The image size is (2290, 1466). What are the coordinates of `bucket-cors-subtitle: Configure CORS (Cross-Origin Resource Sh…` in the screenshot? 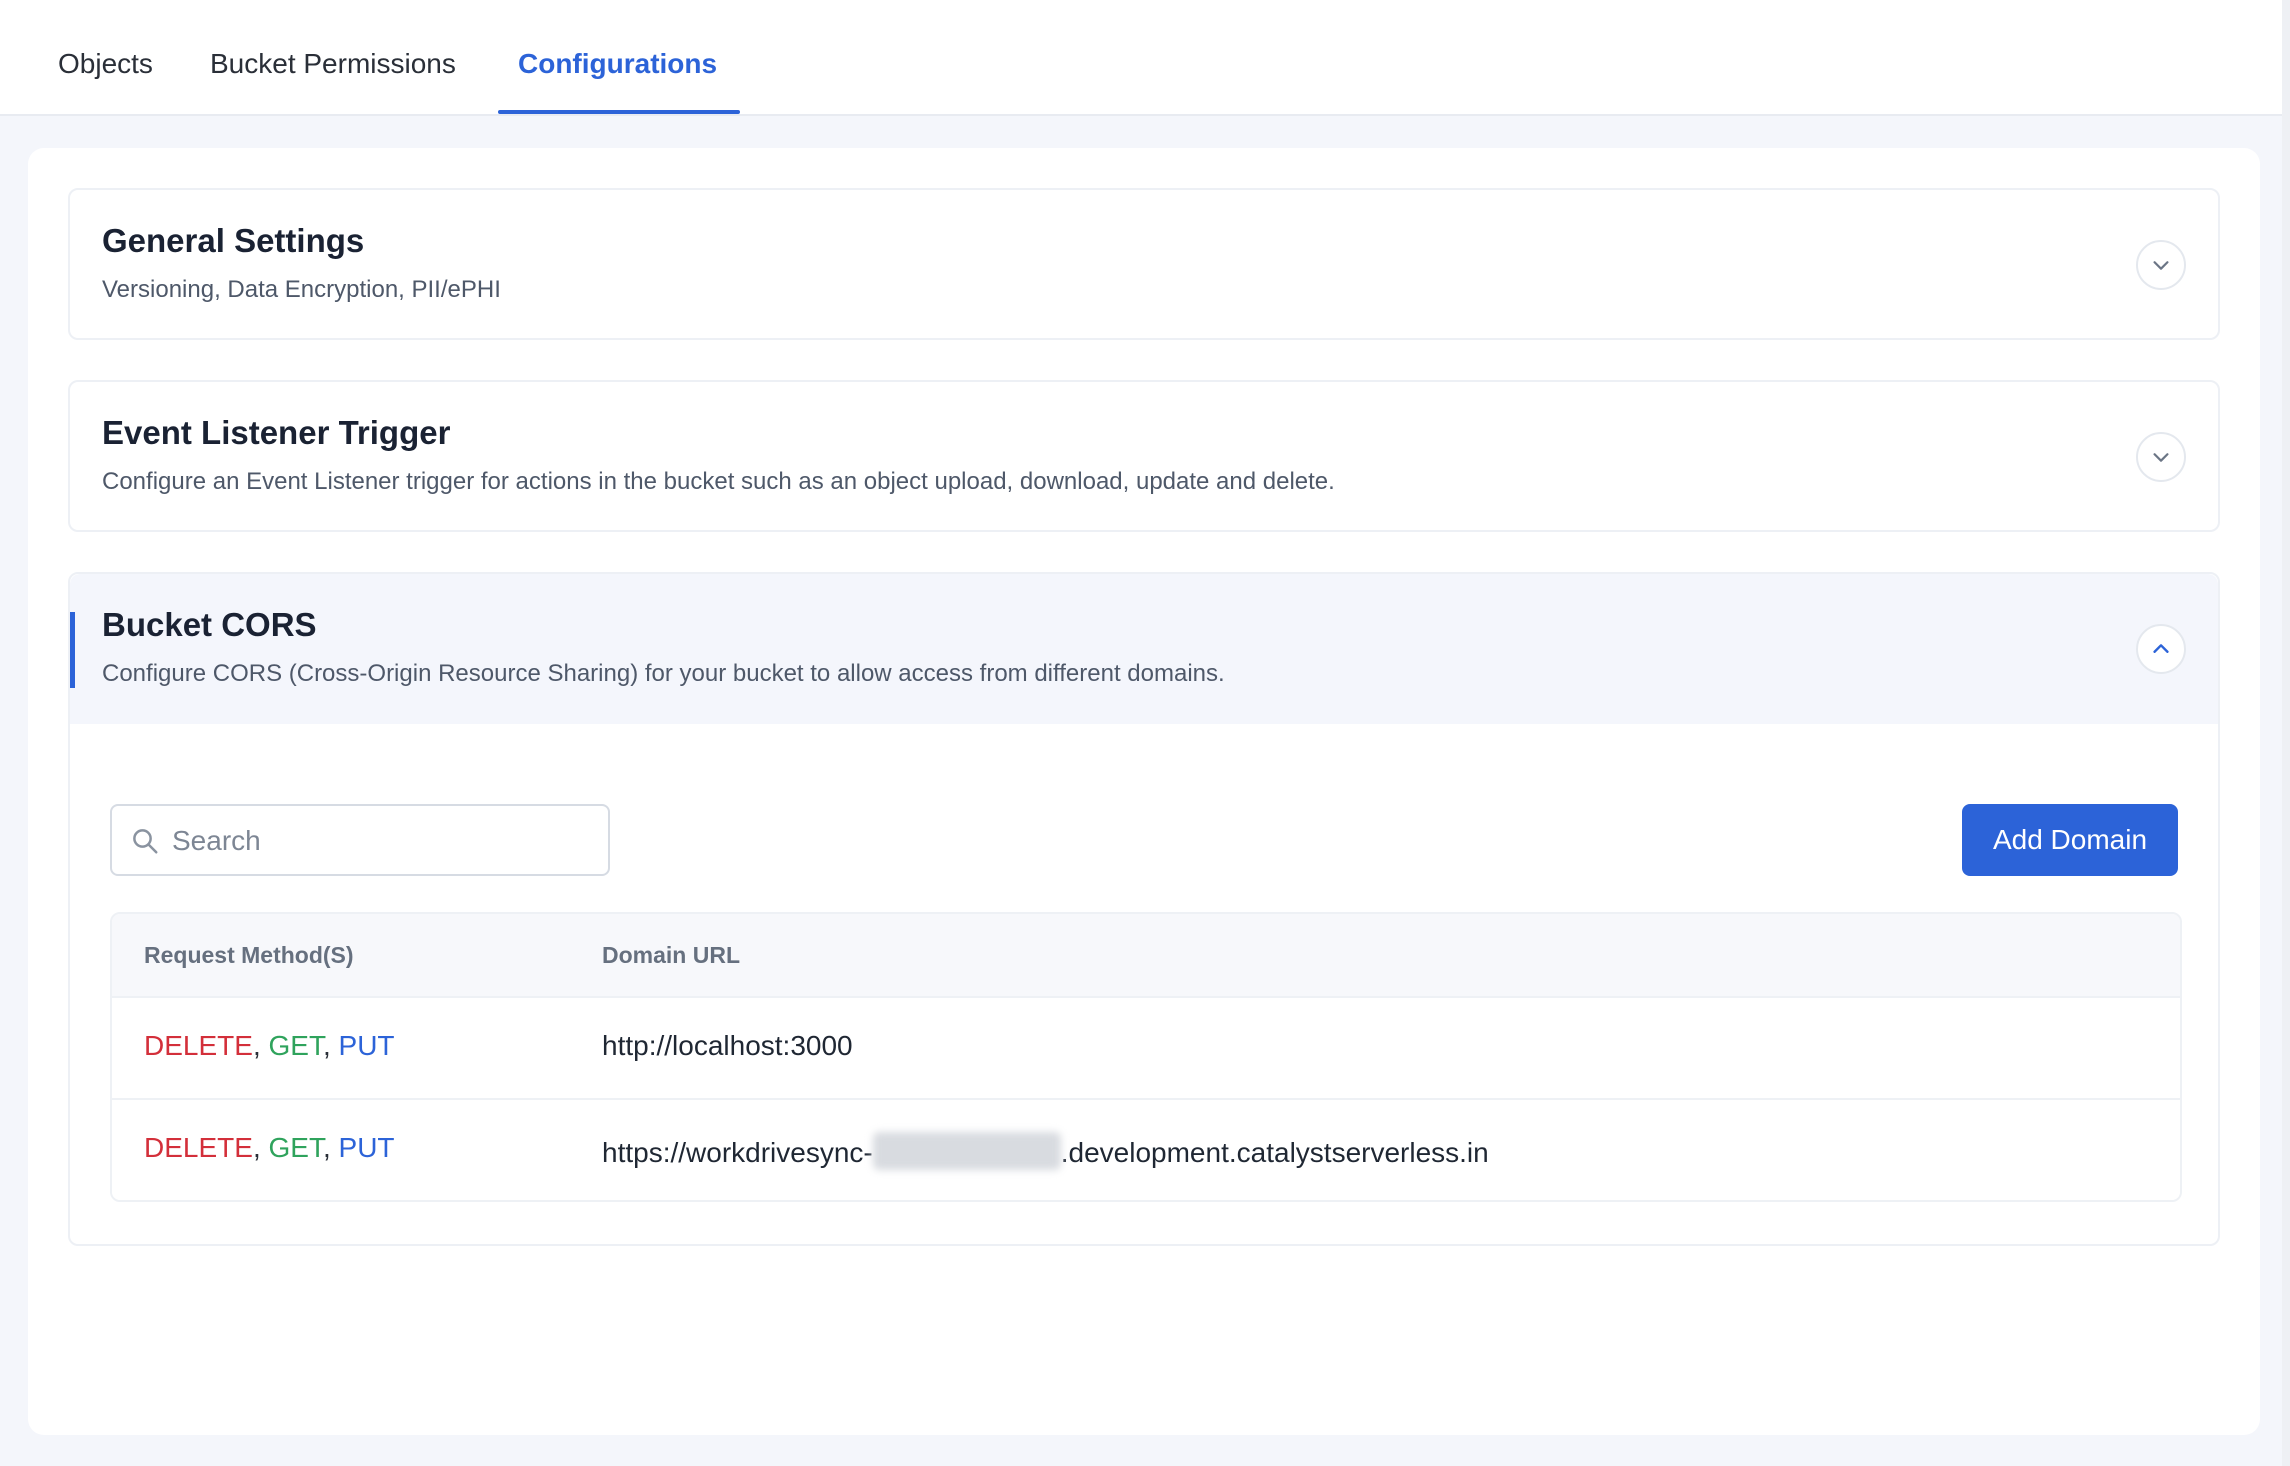 It's located at (663, 673).